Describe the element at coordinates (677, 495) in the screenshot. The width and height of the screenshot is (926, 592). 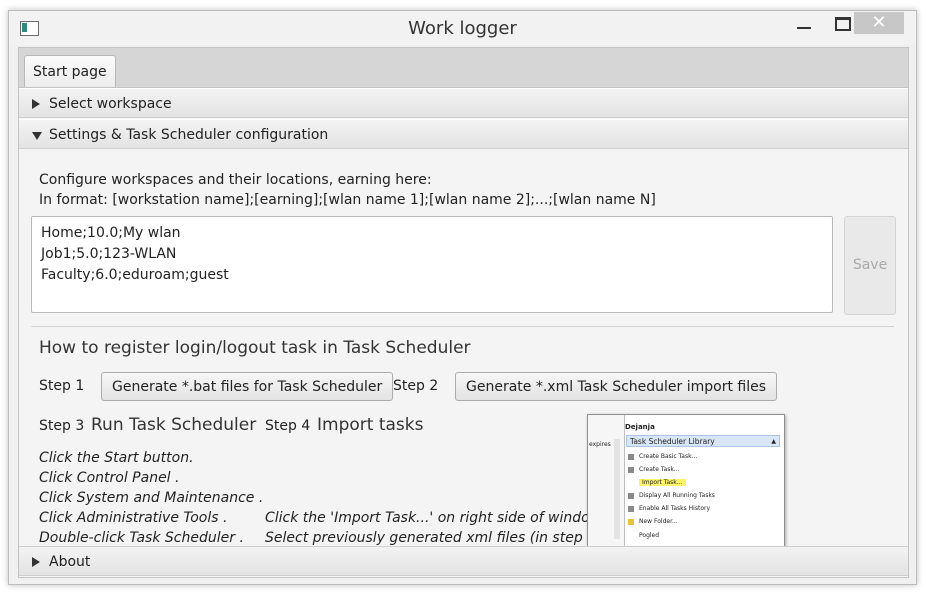
I see `screenshot-item-label: Display All Running Tasks` at that location.